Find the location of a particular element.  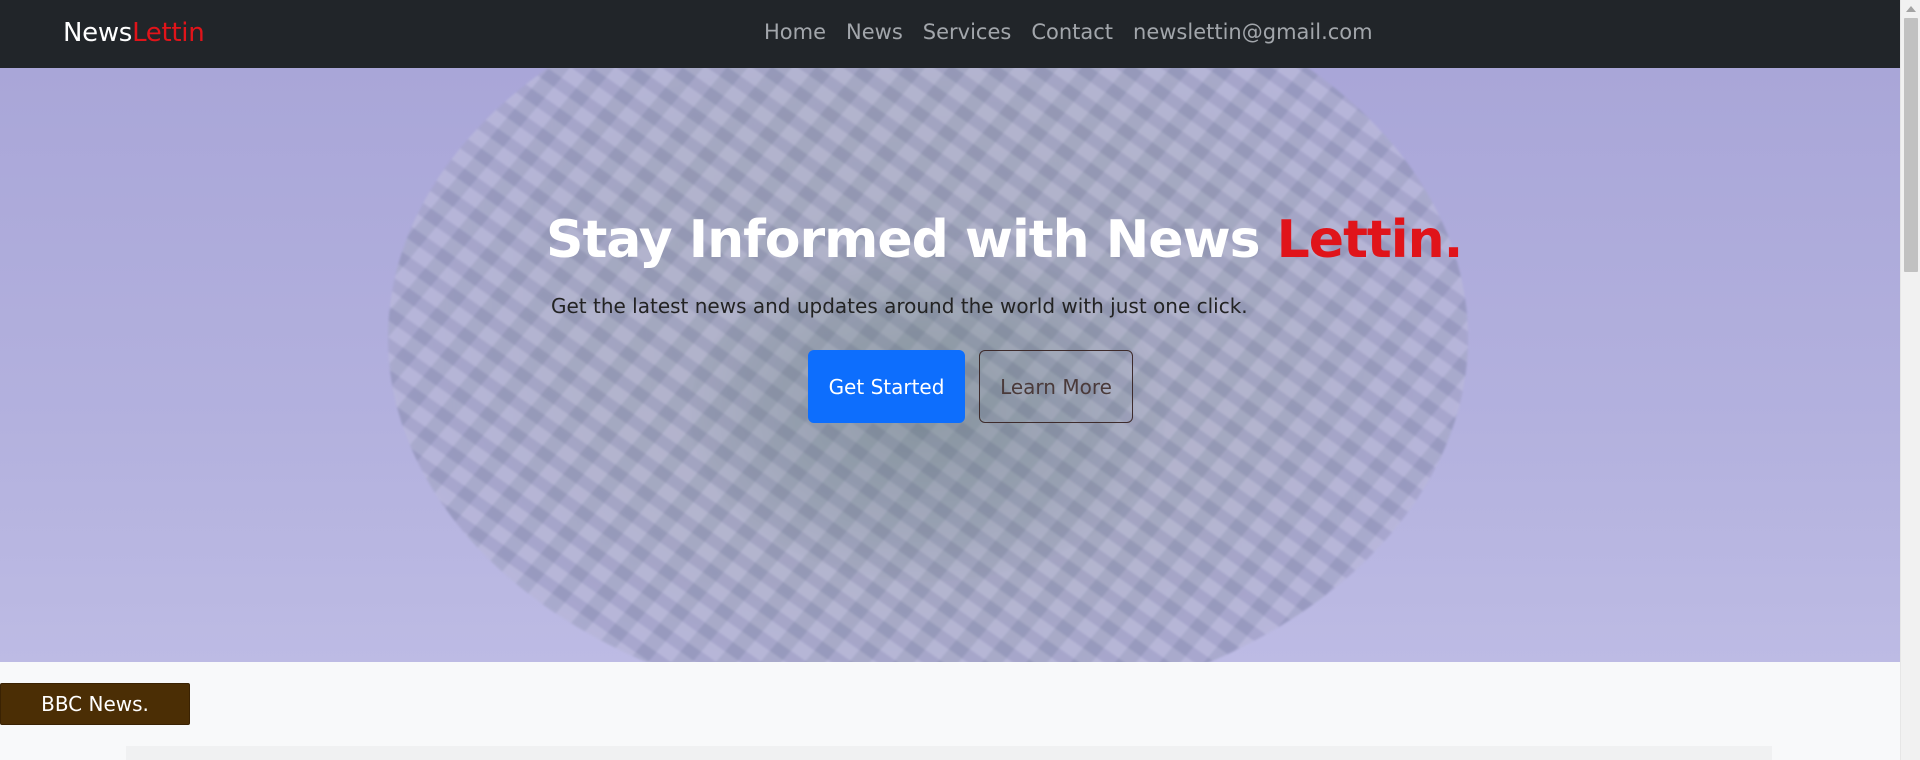

nav-item-home: Home is located at coordinates (795, 32).